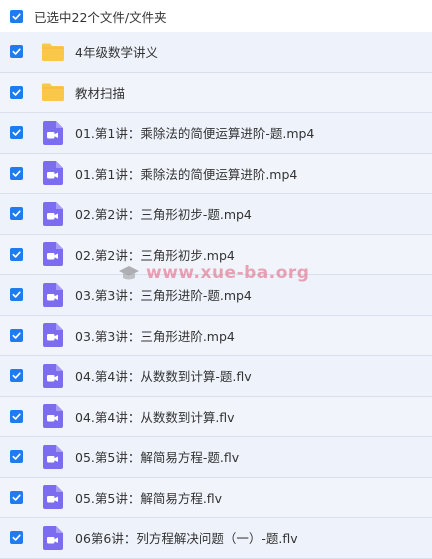 The height and width of the screenshot is (559, 432). I want to click on file-row: 01.第1讲：乘除法的简便运算进阶-题.mp4, so click(216, 133).